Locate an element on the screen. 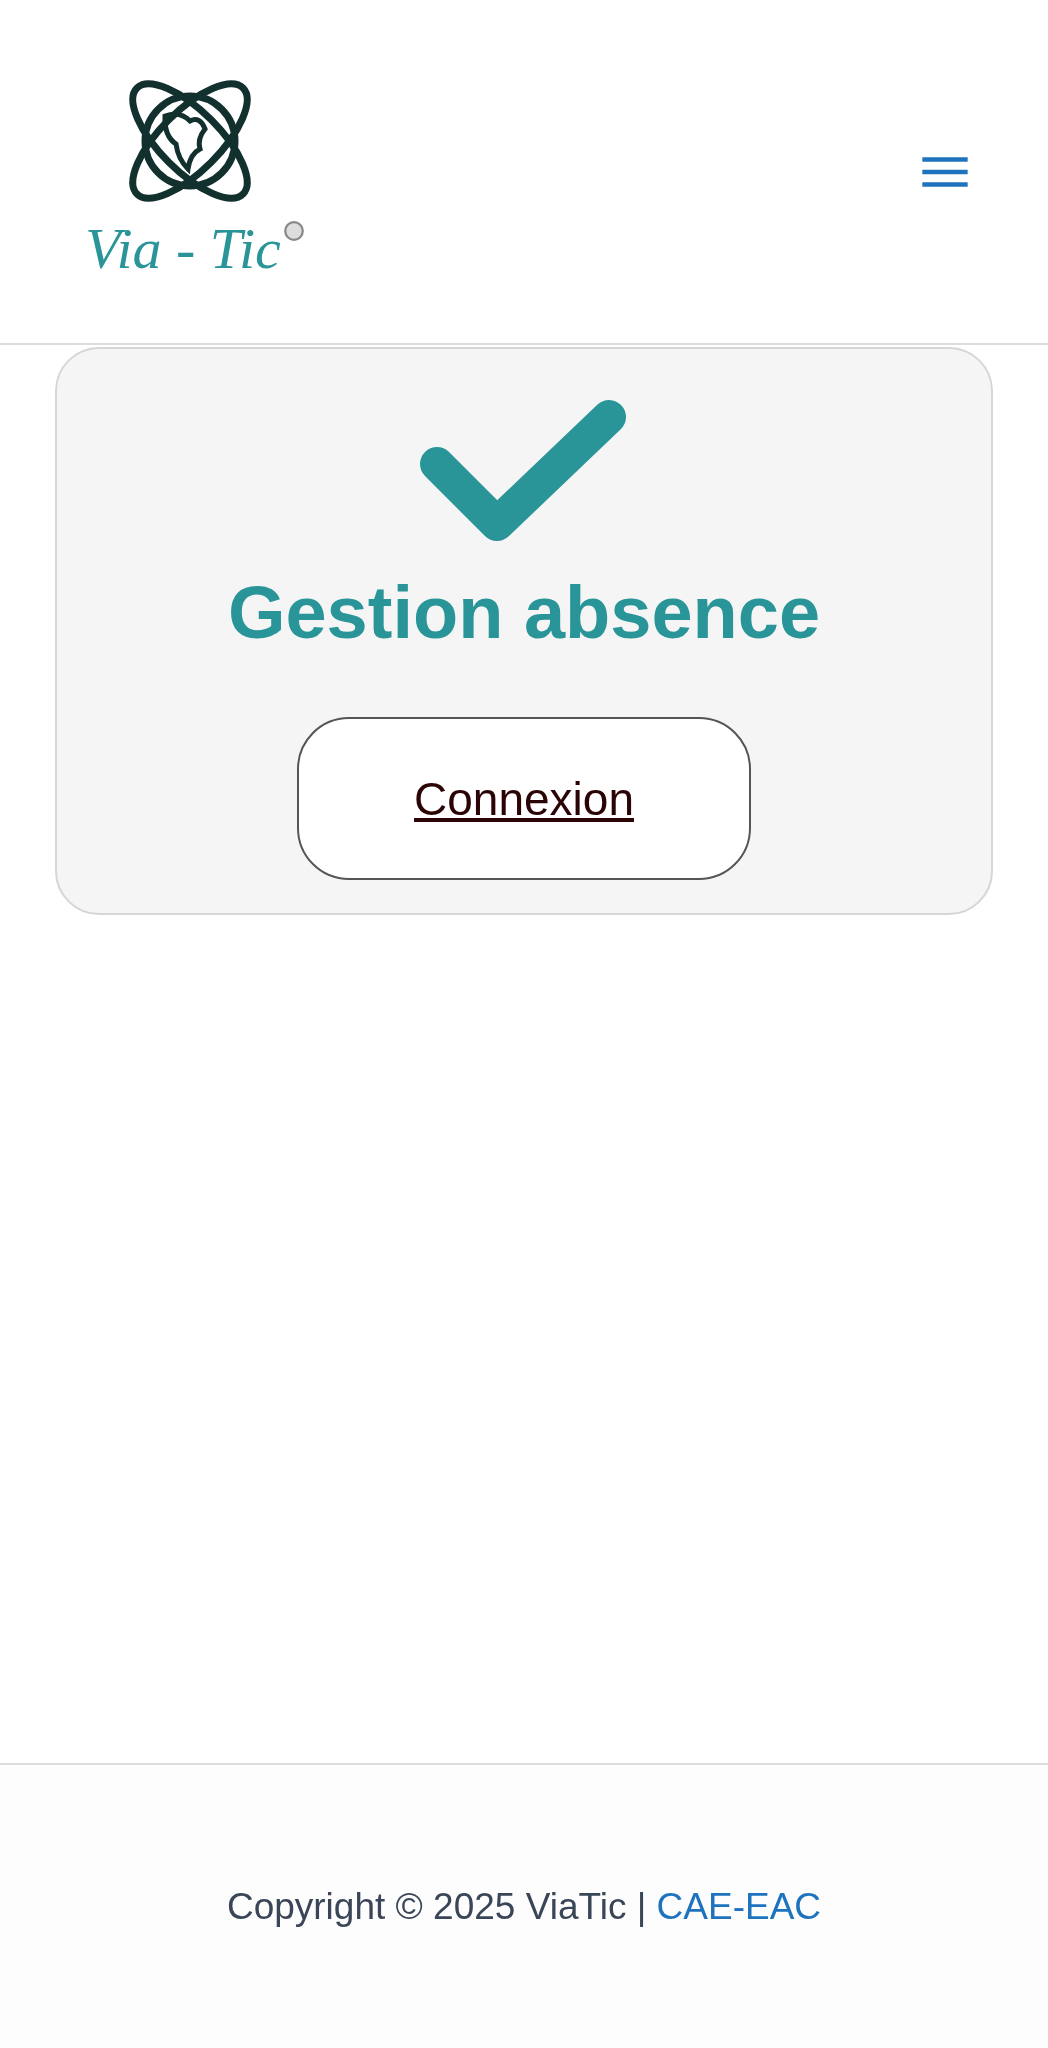 This screenshot has height=2048, width=1048. badge-icon is located at coordinates (293, 230).